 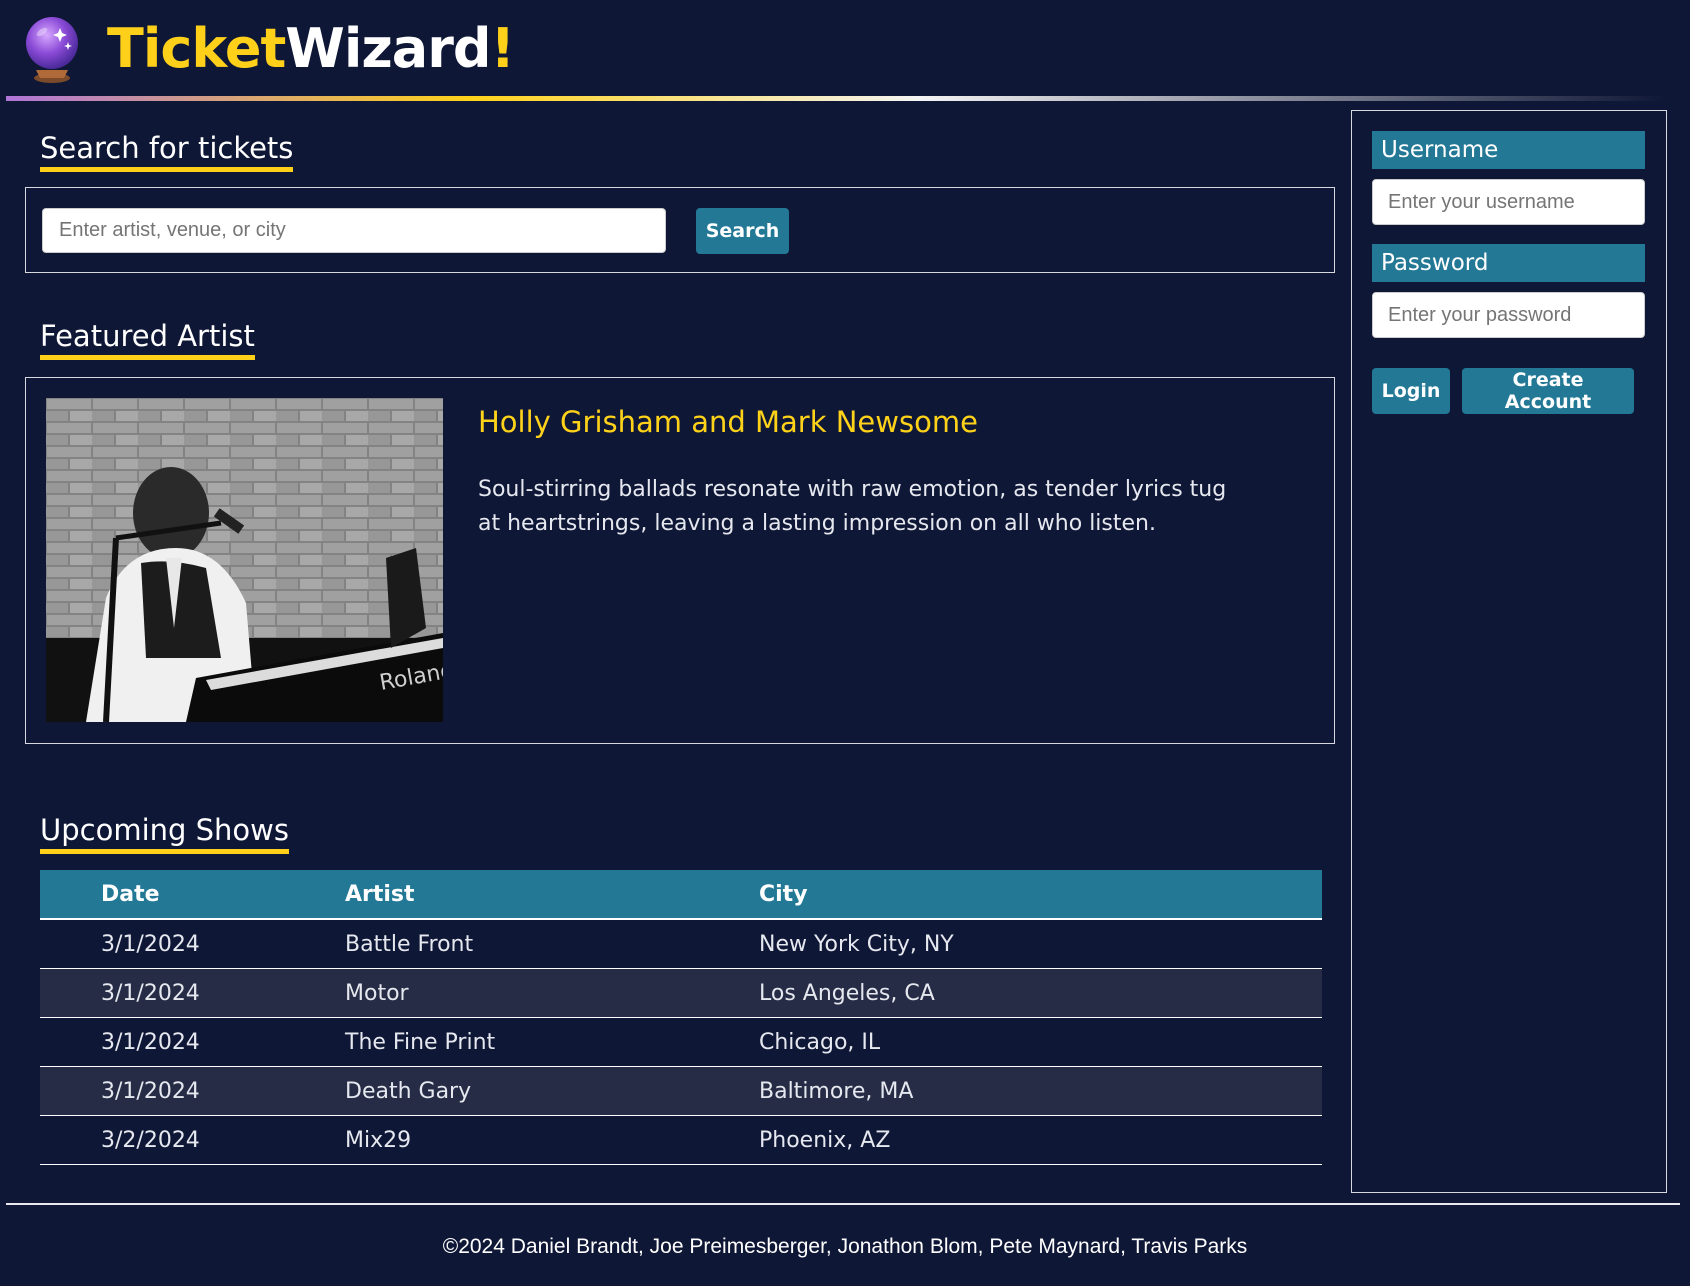 I want to click on column-header-artist: Artist, so click(x=552, y=895).